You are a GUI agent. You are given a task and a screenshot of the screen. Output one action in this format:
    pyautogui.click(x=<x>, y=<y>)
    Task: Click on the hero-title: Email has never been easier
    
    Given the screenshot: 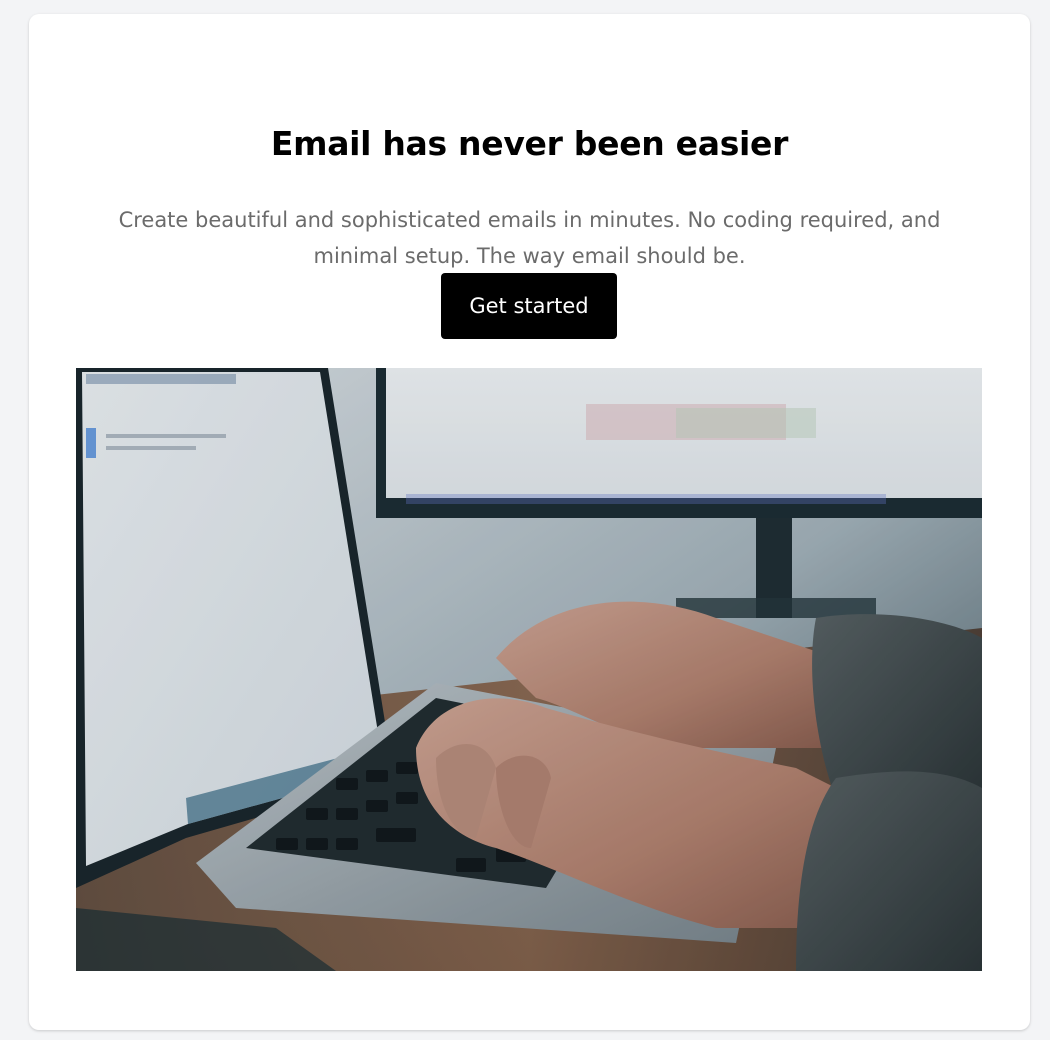 What is the action you would take?
    pyautogui.click(x=529, y=143)
    